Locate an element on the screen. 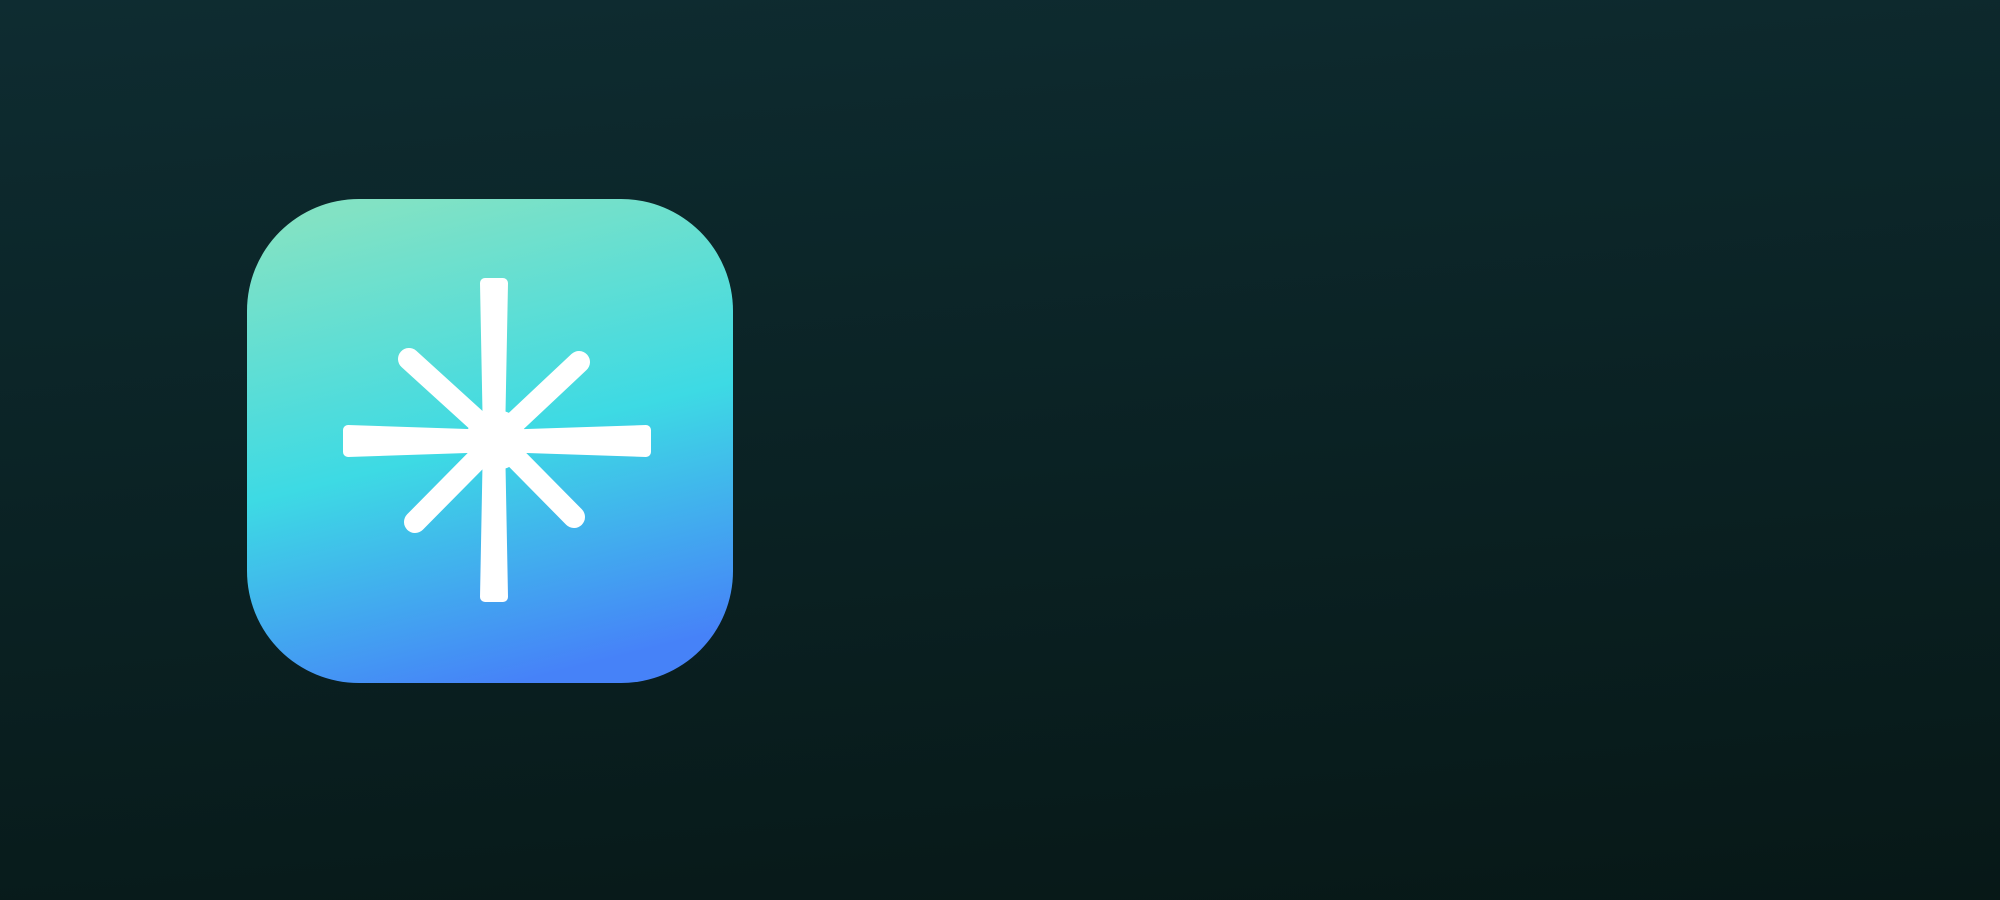 Image resolution: width=2000 pixels, height=900 pixels. app-logo-tile is located at coordinates (490, 441).